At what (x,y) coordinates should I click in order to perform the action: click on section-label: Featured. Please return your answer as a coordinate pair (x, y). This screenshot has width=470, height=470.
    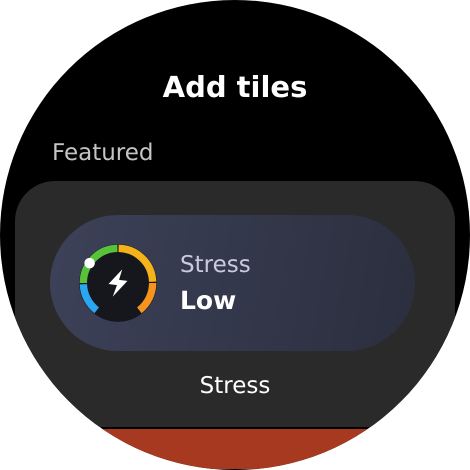
    Looking at the image, I should click on (103, 153).